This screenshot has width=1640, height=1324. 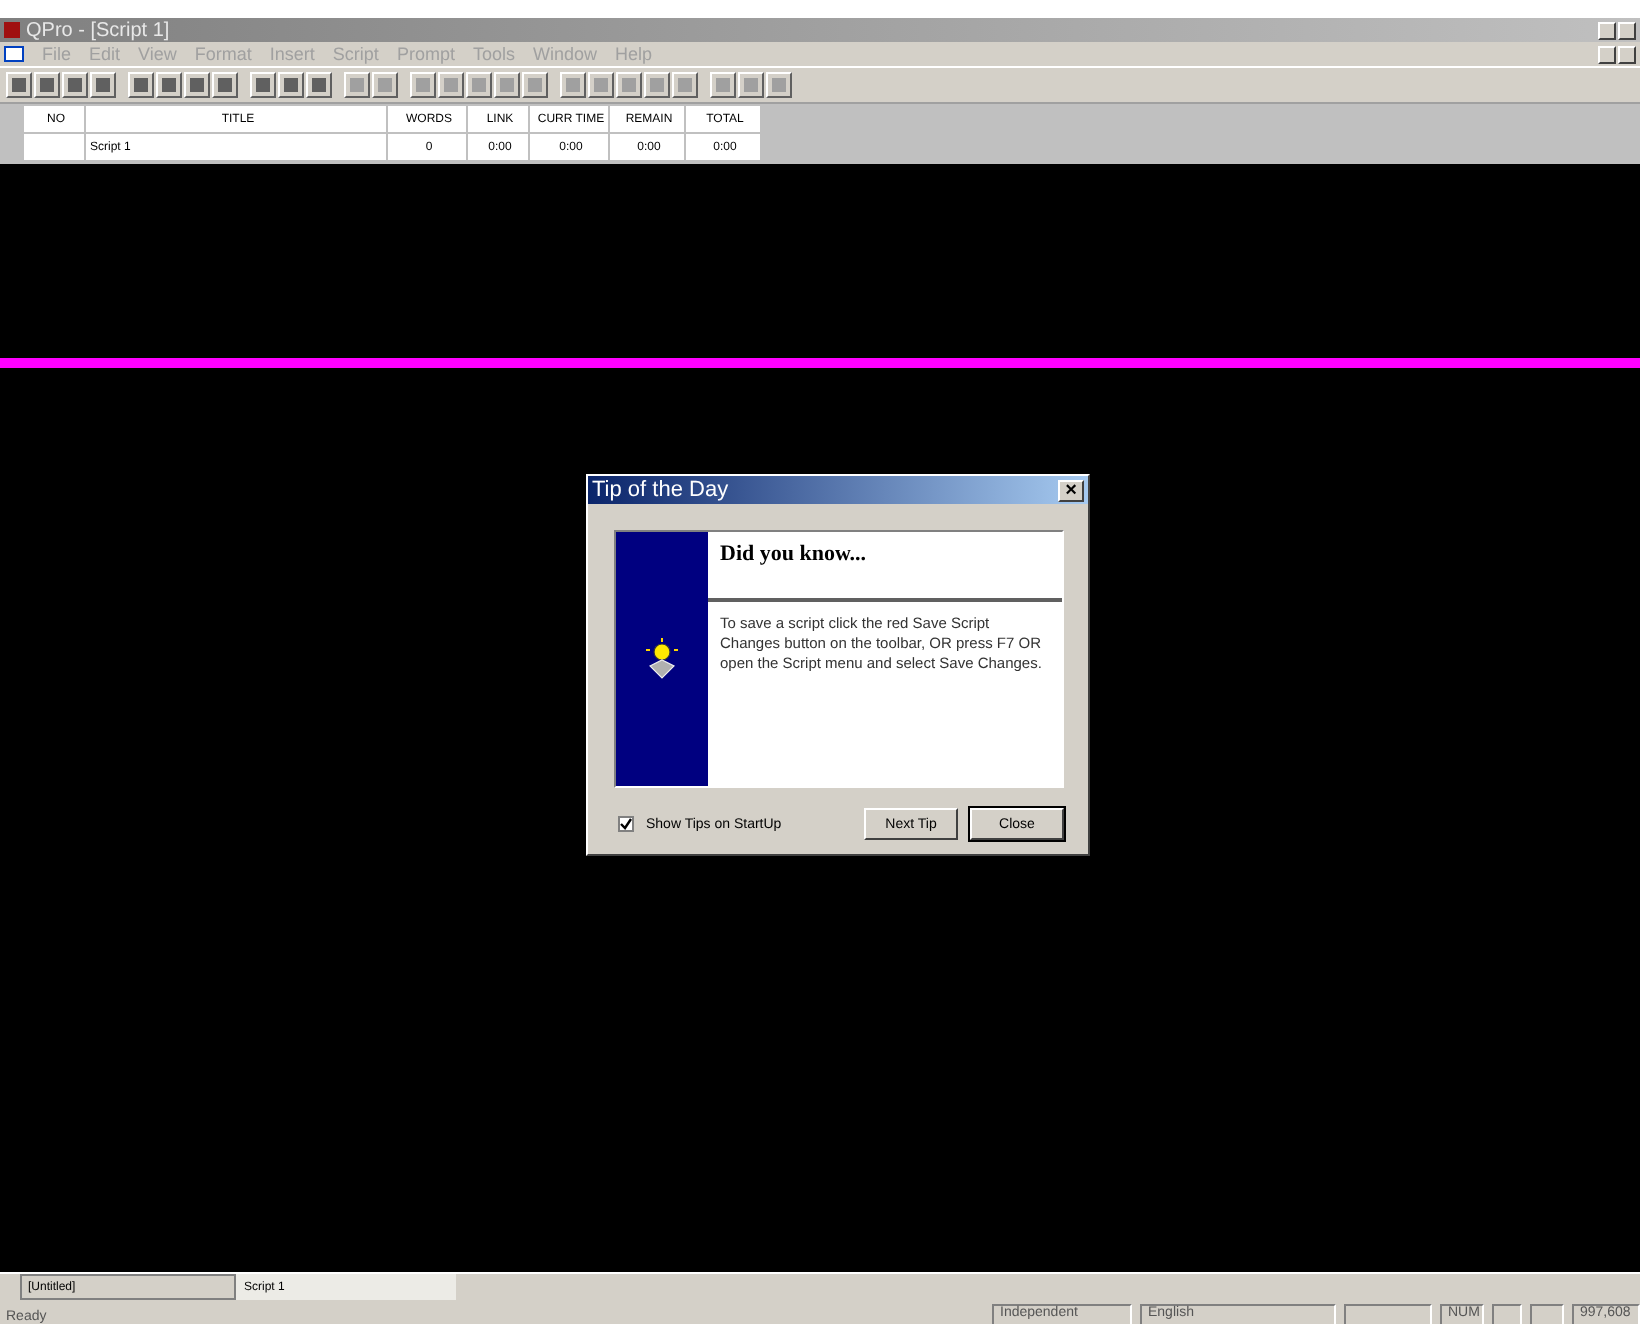 What do you see at coordinates (54, 147) in the screenshot?
I see `table-cell` at bounding box center [54, 147].